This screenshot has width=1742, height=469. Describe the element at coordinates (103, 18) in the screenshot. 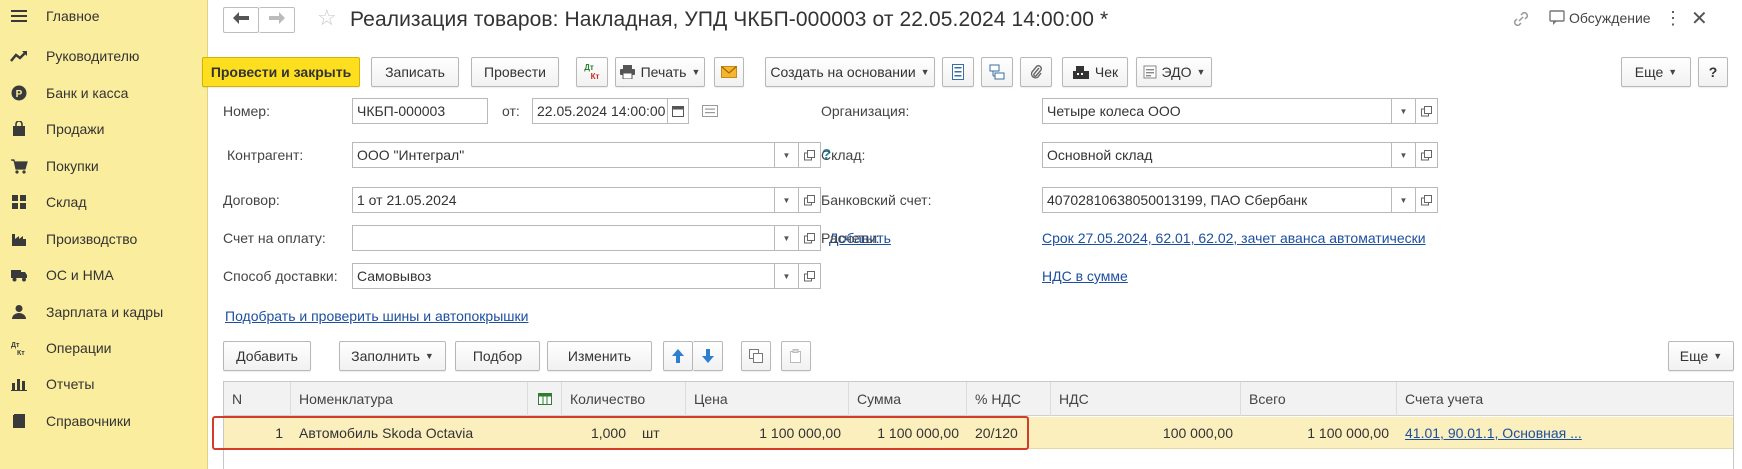

I see `sidebar-item-main: Главное` at that location.